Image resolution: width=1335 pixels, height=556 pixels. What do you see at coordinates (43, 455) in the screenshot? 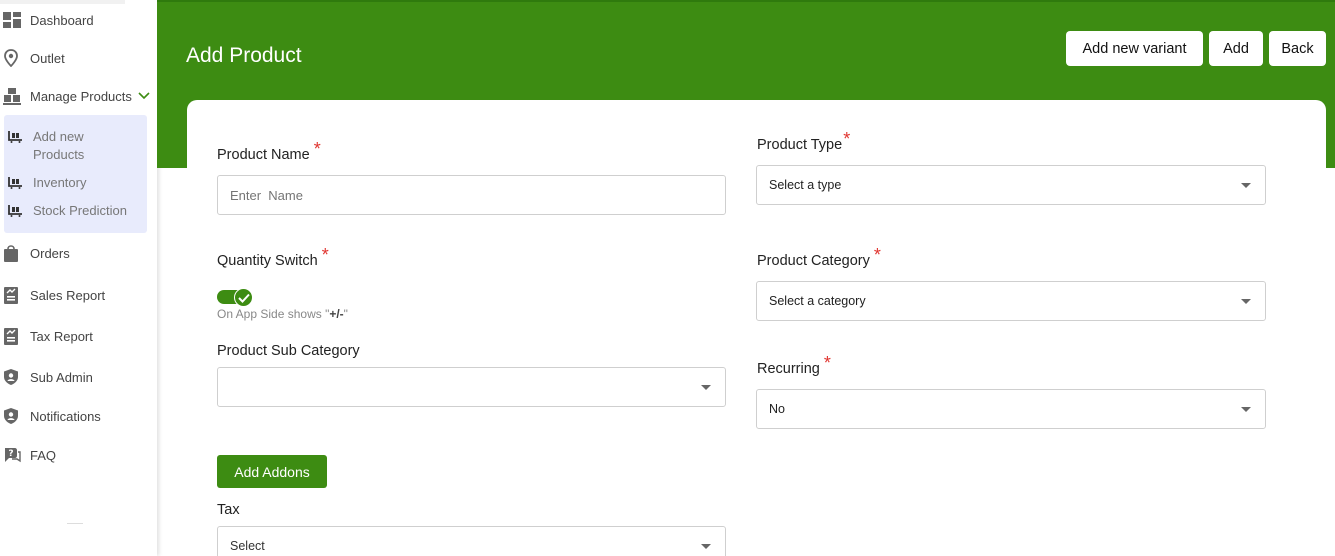
I see `sidebar-item-label: FAQ` at bounding box center [43, 455].